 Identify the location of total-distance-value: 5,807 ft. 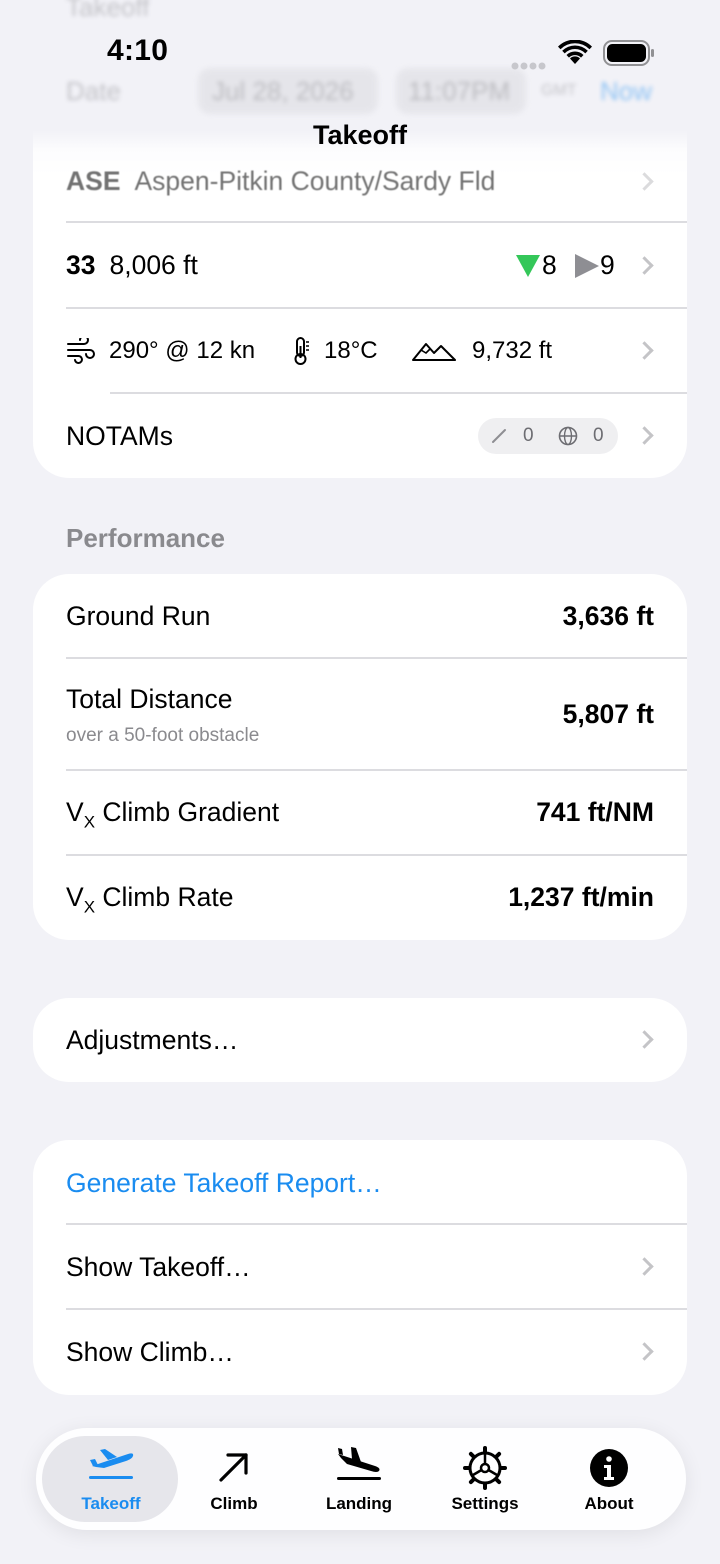
(608, 714).